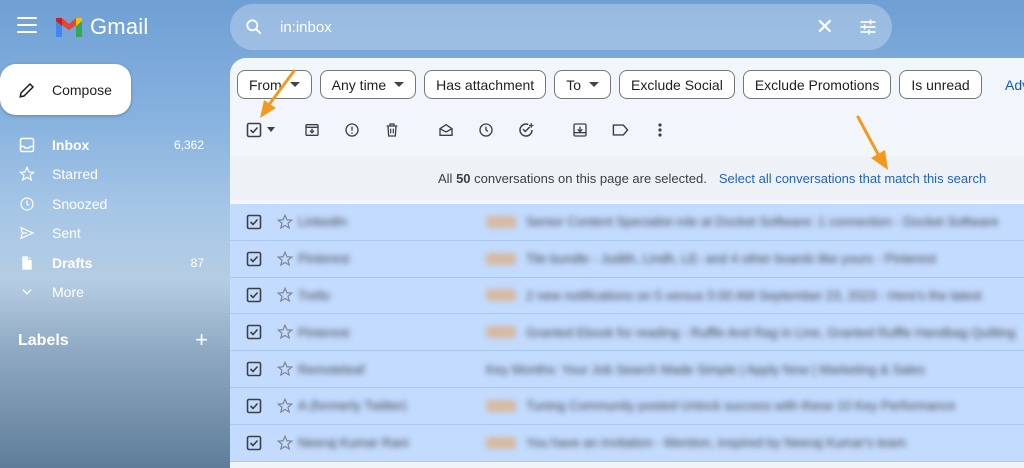  What do you see at coordinates (392, 130) in the screenshot?
I see `delete-icon` at bounding box center [392, 130].